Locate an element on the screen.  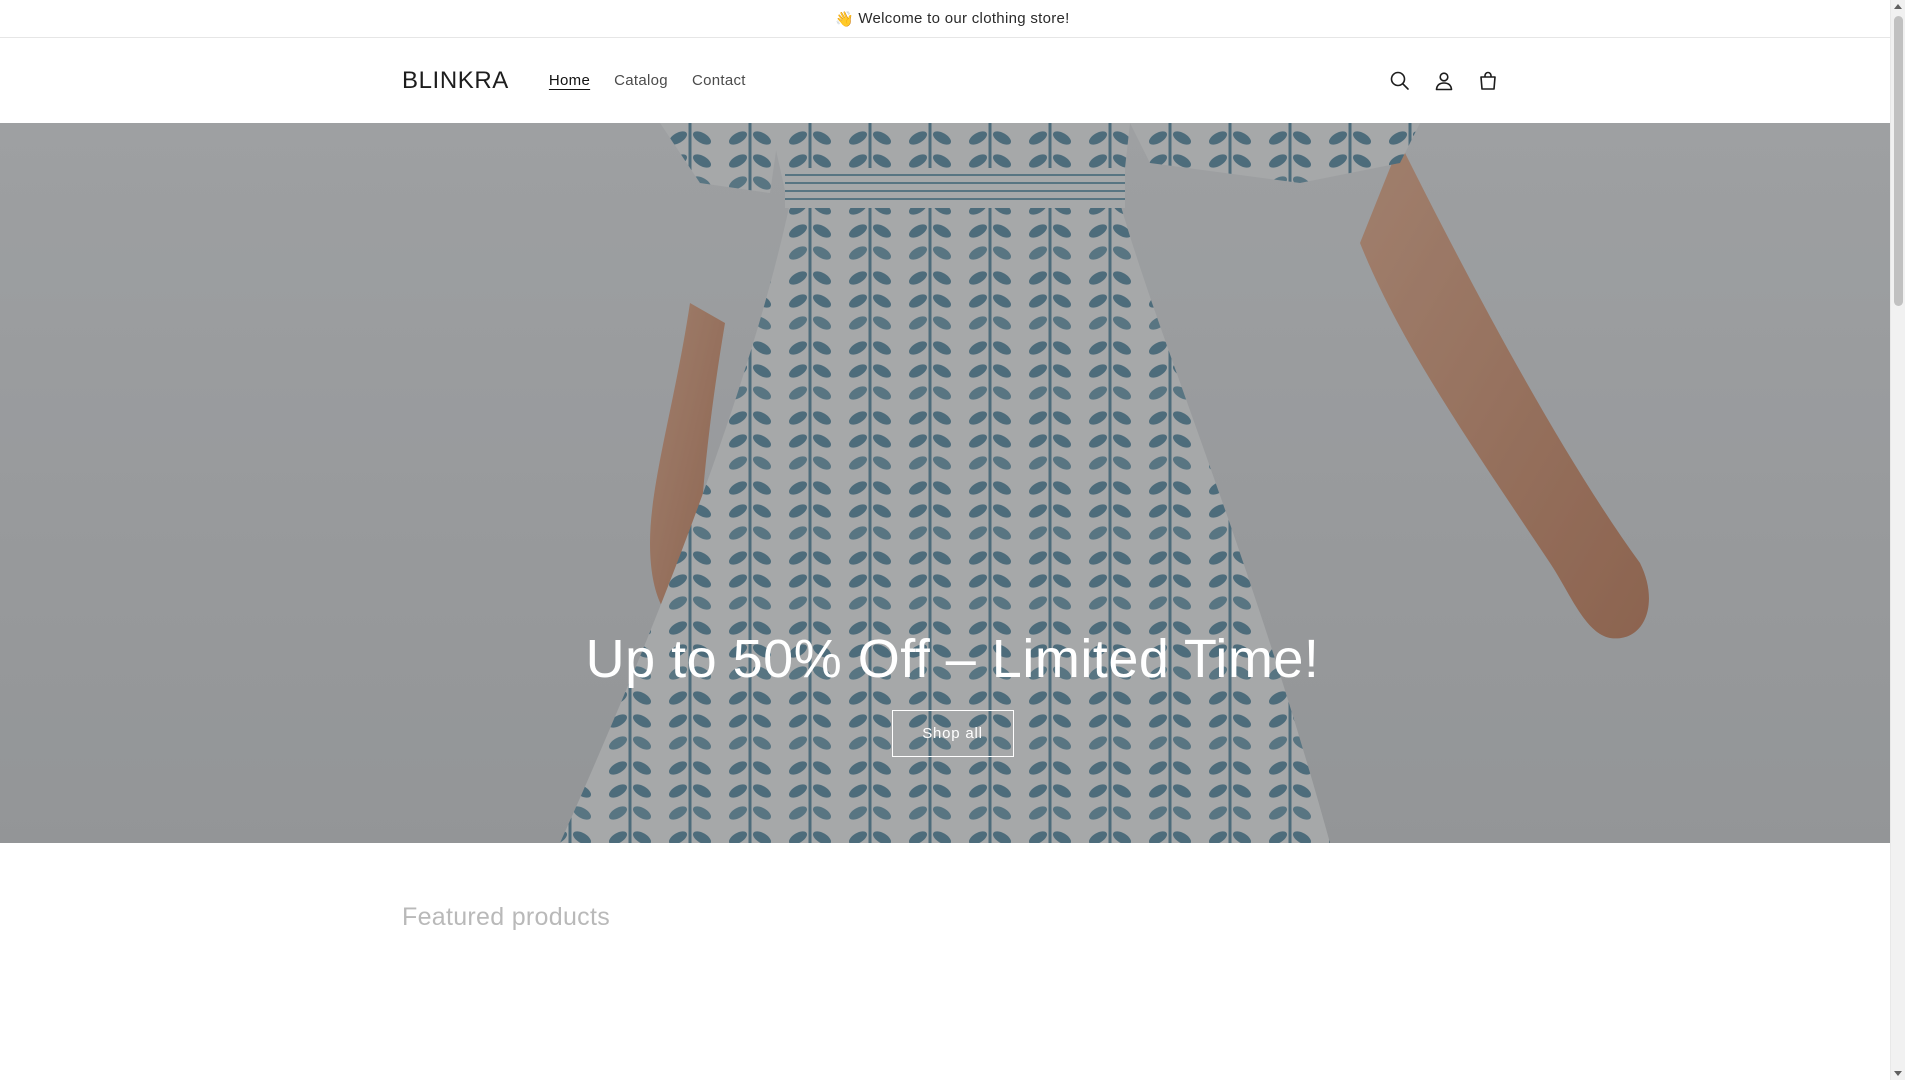
nav-catalog: Catalog is located at coordinates (641, 80).